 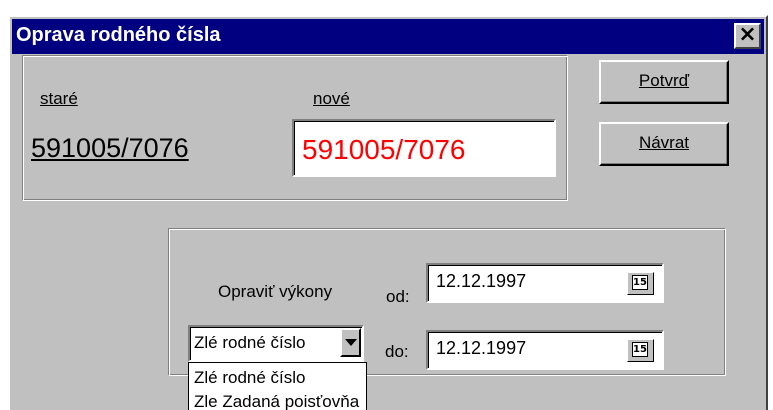 I want to click on to-date-input: 12.12.1997 15, so click(x=545, y=350).